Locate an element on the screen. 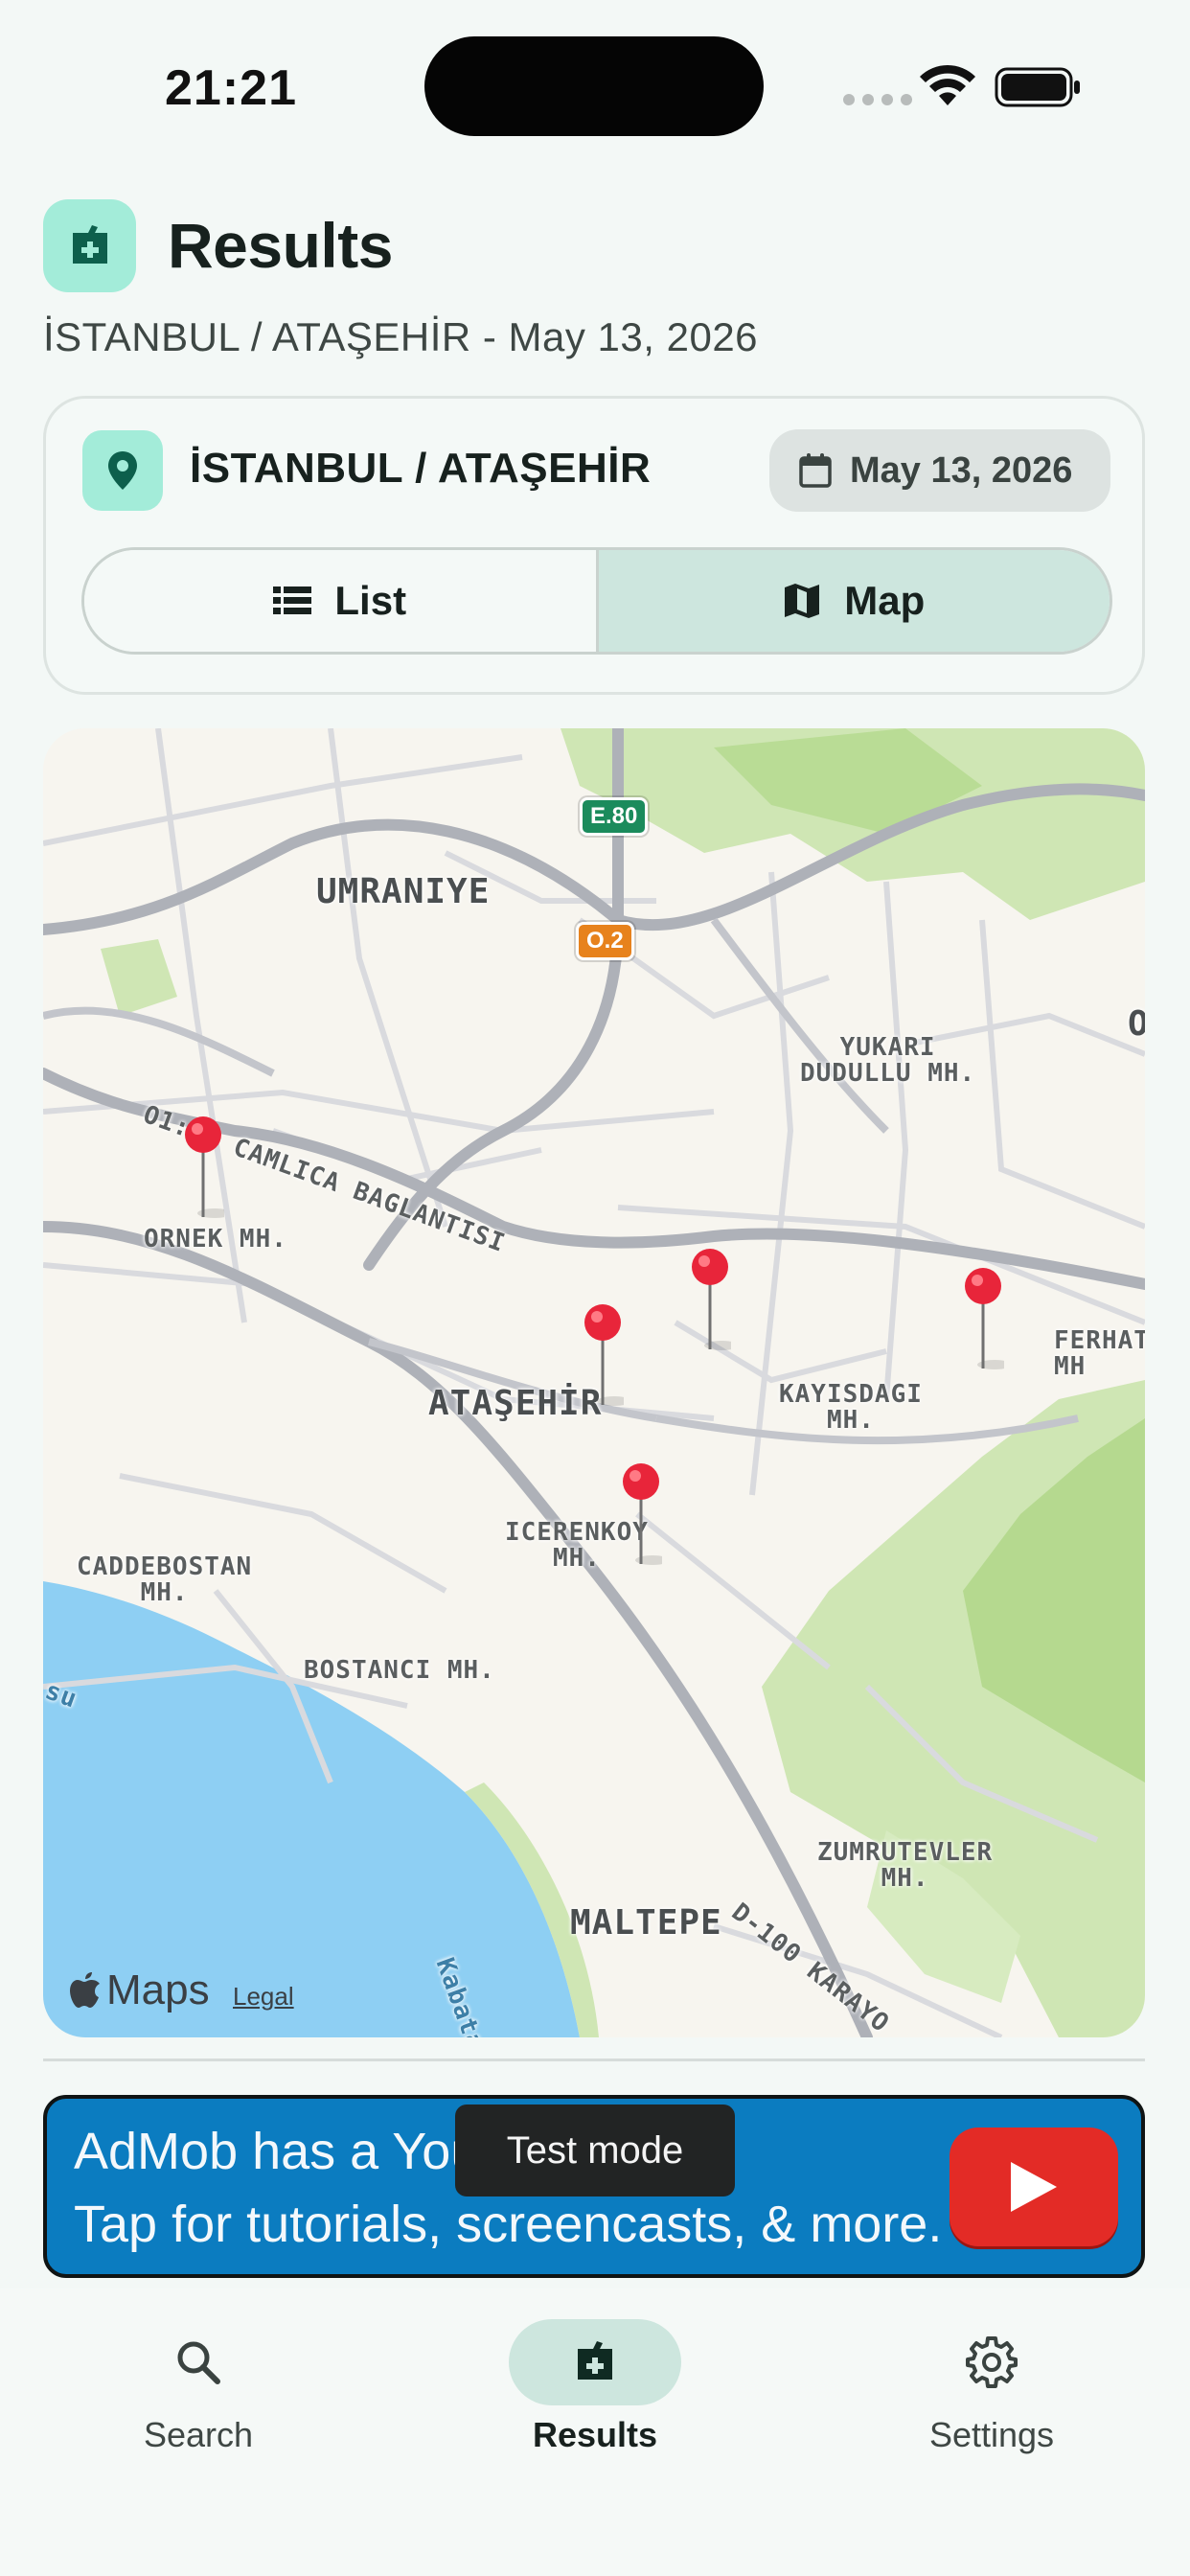  nav-item-results: Results is located at coordinates (595, 2387).